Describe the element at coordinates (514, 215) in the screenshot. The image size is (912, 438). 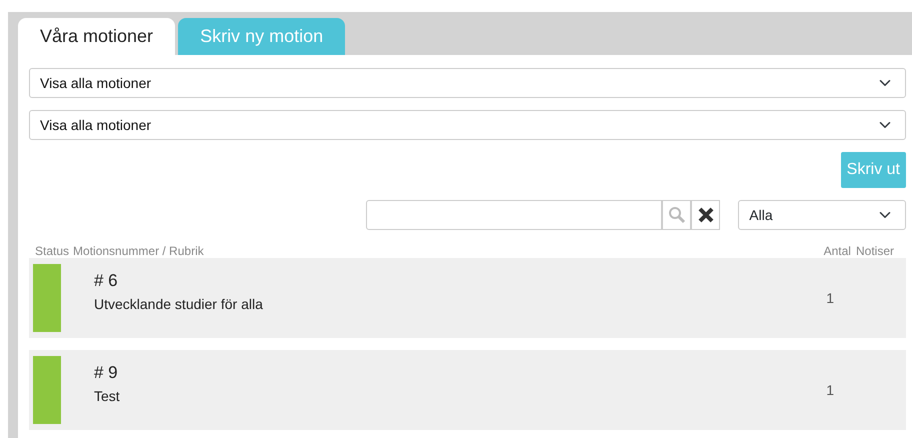
I see `search-field` at that location.